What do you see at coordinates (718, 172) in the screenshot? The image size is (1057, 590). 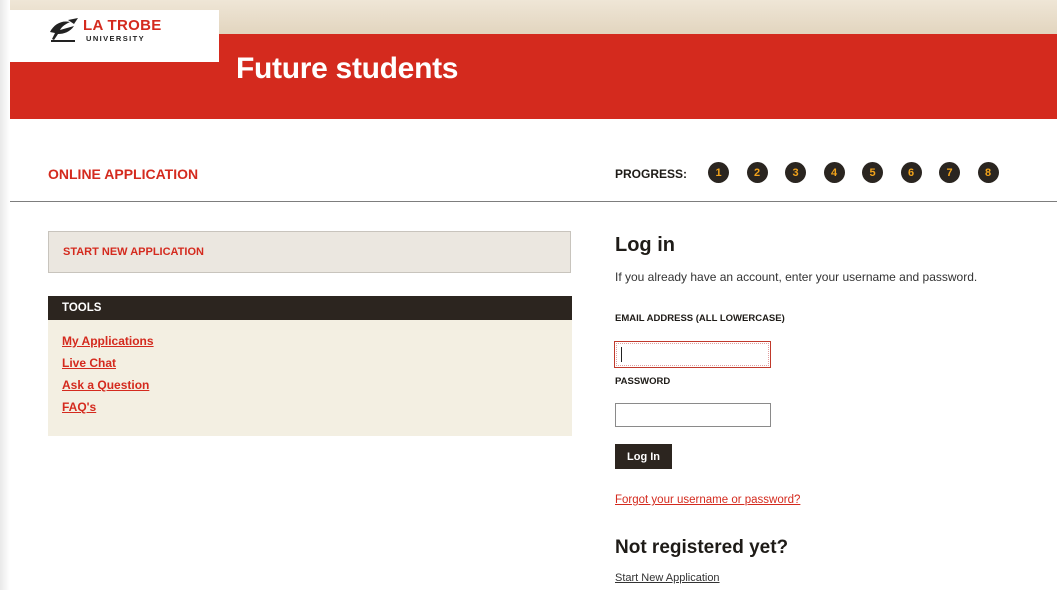 I see `progress-step-1: 1` at bounding box center [718, 172].